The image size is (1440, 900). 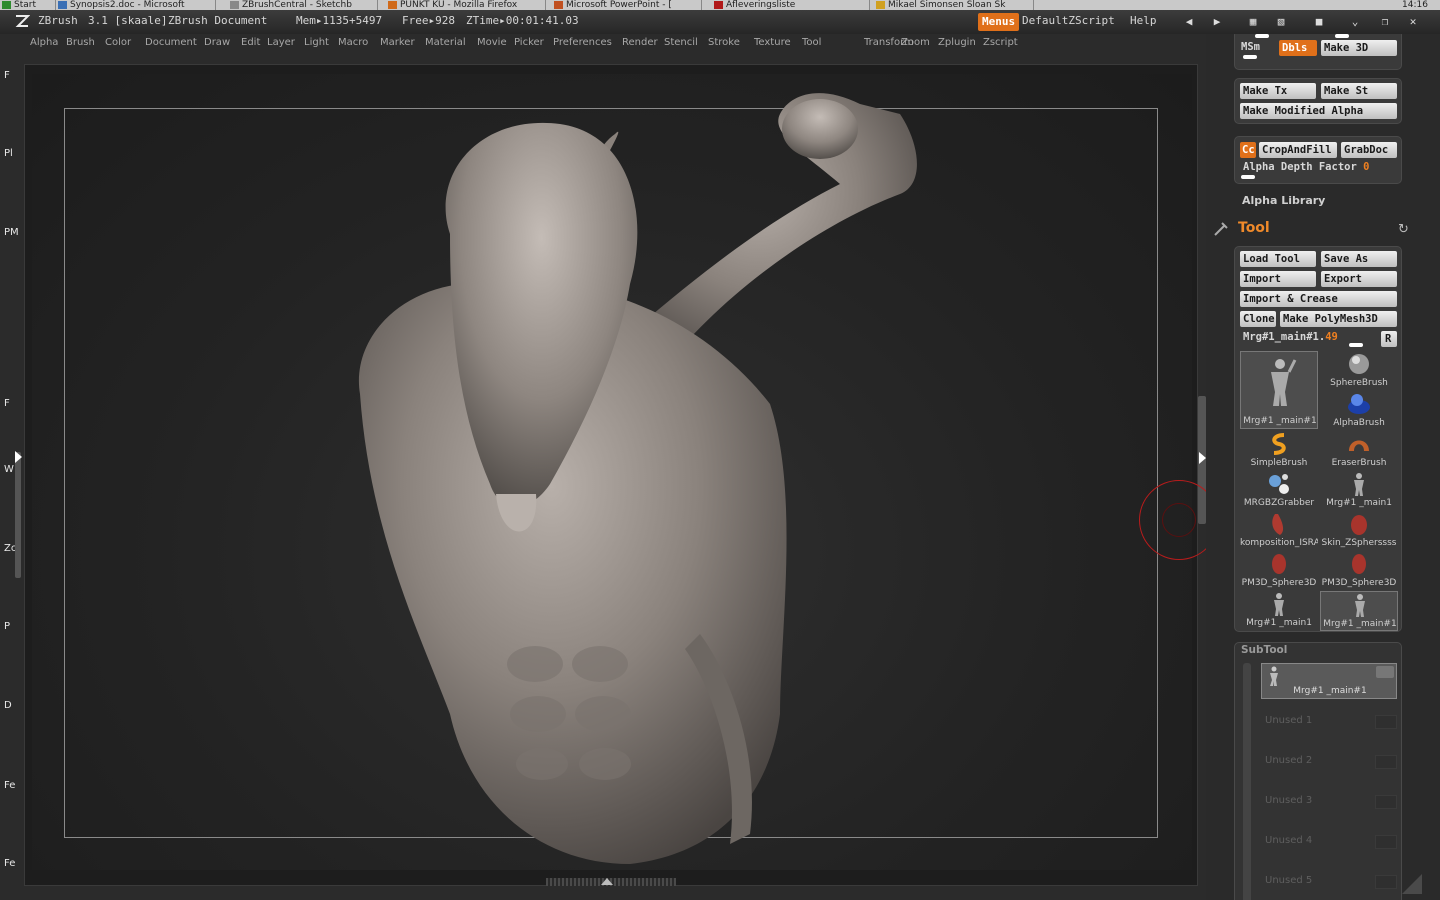 What do you see at coordinates (1412, 884) in the screenshot?
I see `resize-grip-icon` at bounding box center [1412, 884].